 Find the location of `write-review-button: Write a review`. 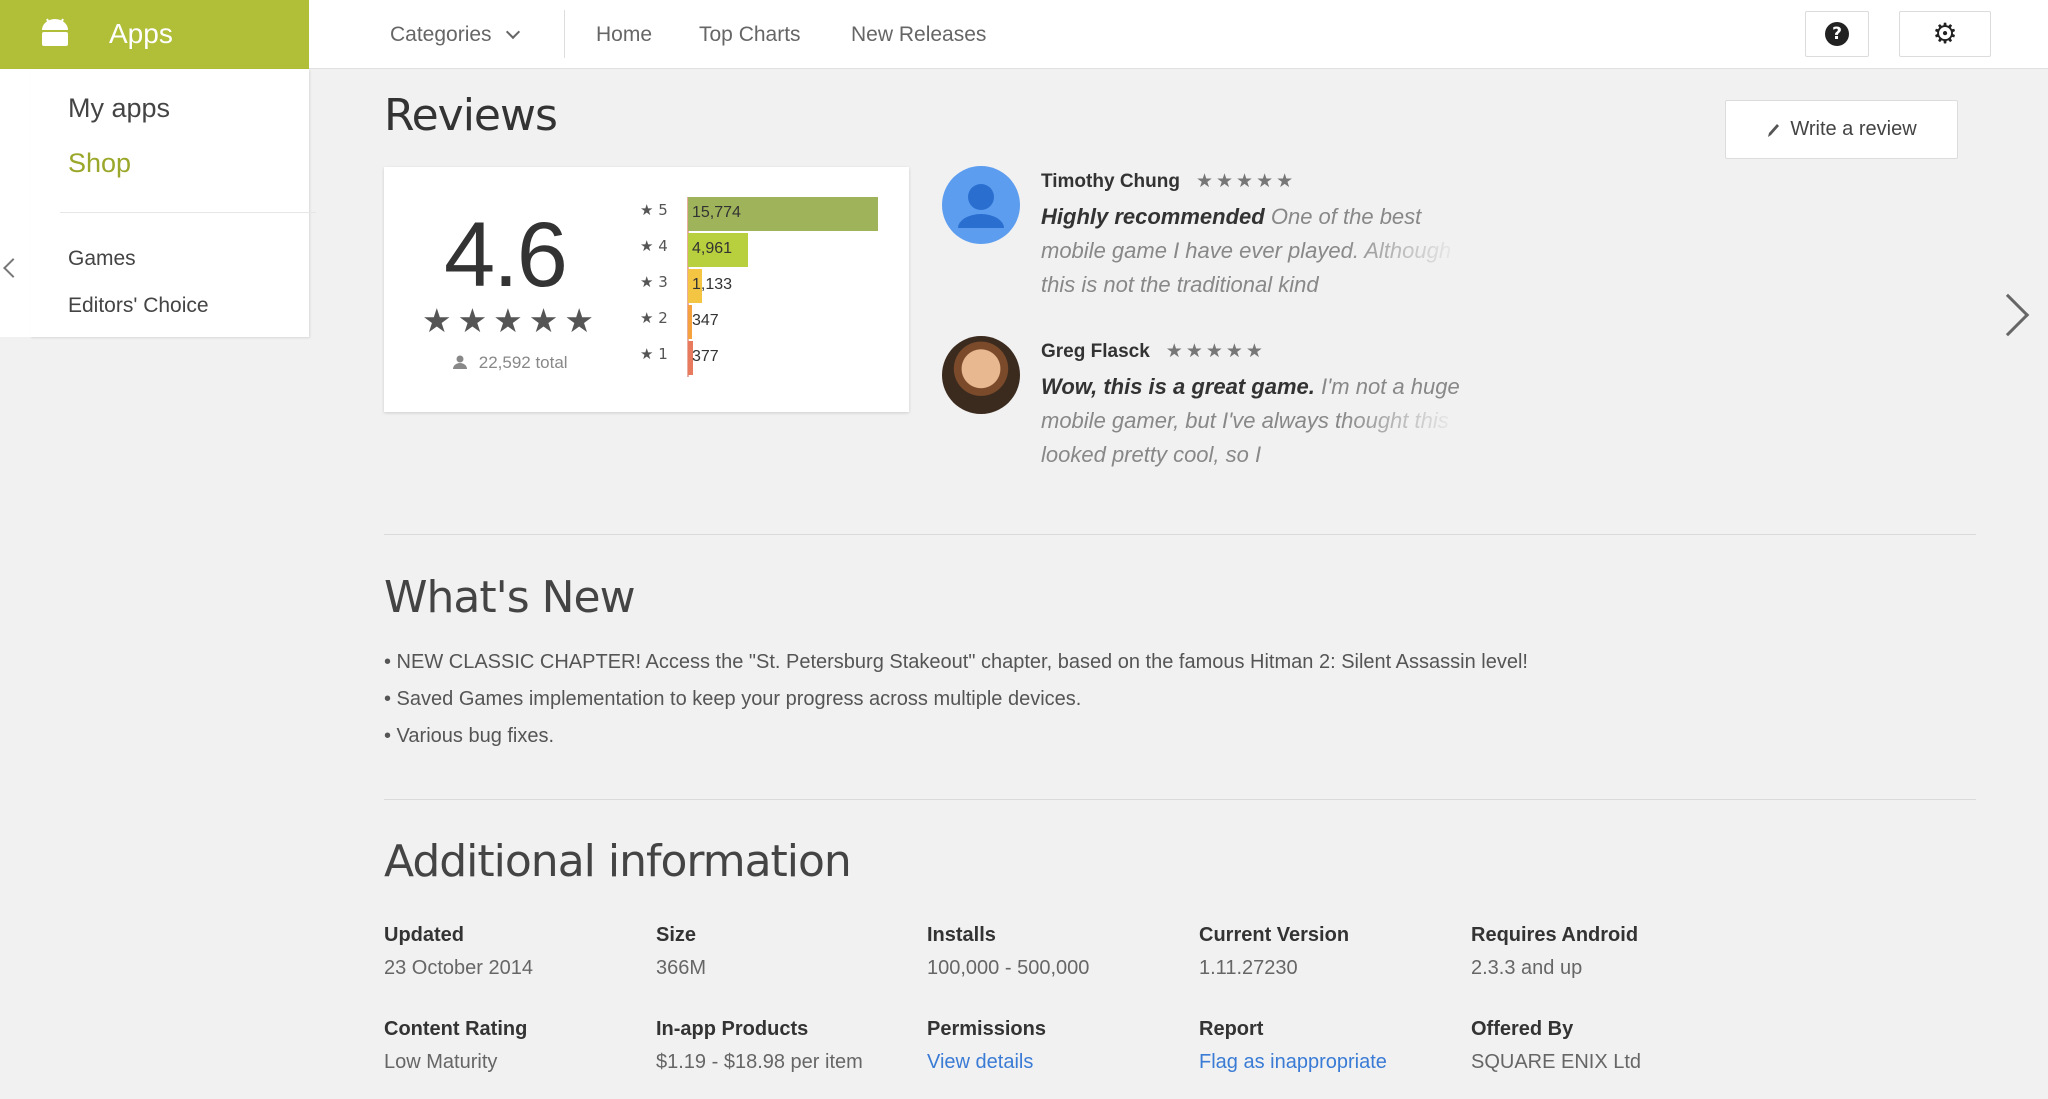

write-review-button: Write a review is located at coordinates (1841, 129).